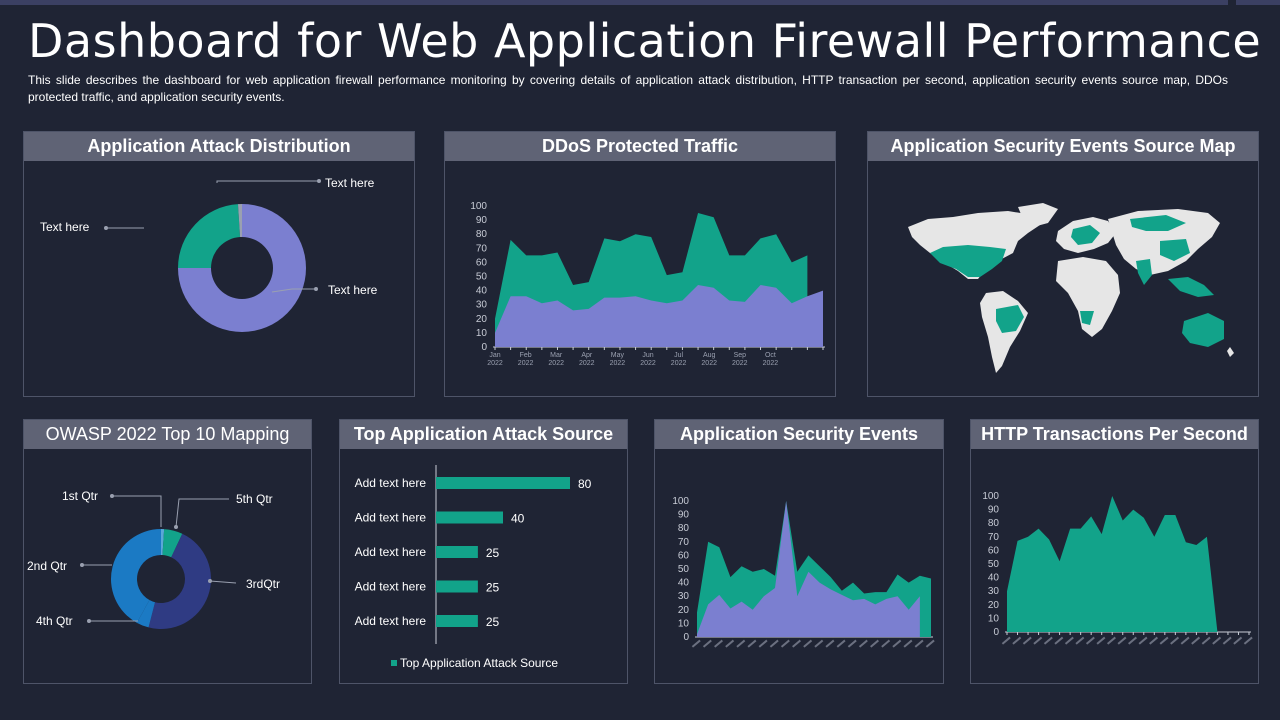 The width and height of the screenshot is (1280, 720). I want to click on ddos-xlabel-0: Jan, so click(494, 355).